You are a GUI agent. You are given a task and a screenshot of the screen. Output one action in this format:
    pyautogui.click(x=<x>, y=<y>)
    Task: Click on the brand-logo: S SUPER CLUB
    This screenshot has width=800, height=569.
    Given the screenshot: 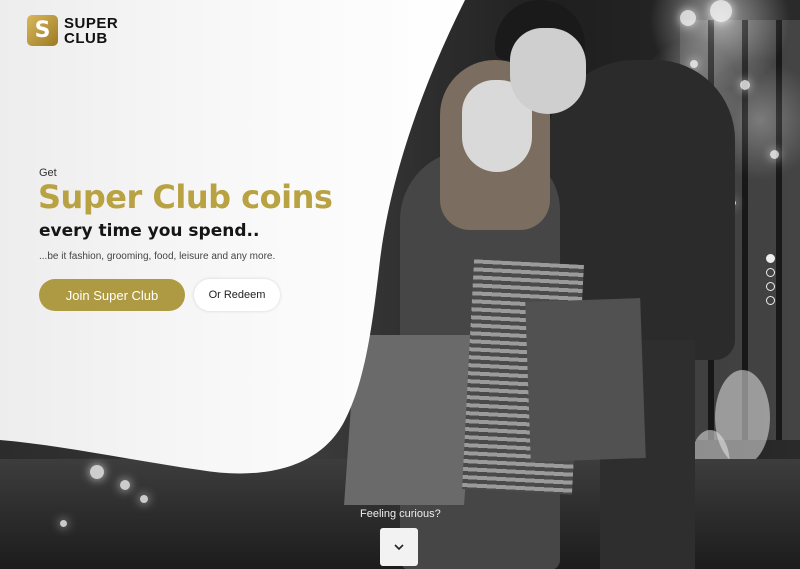 What is the action you would take?
    pyautogui.click(x=72, y=30)
    